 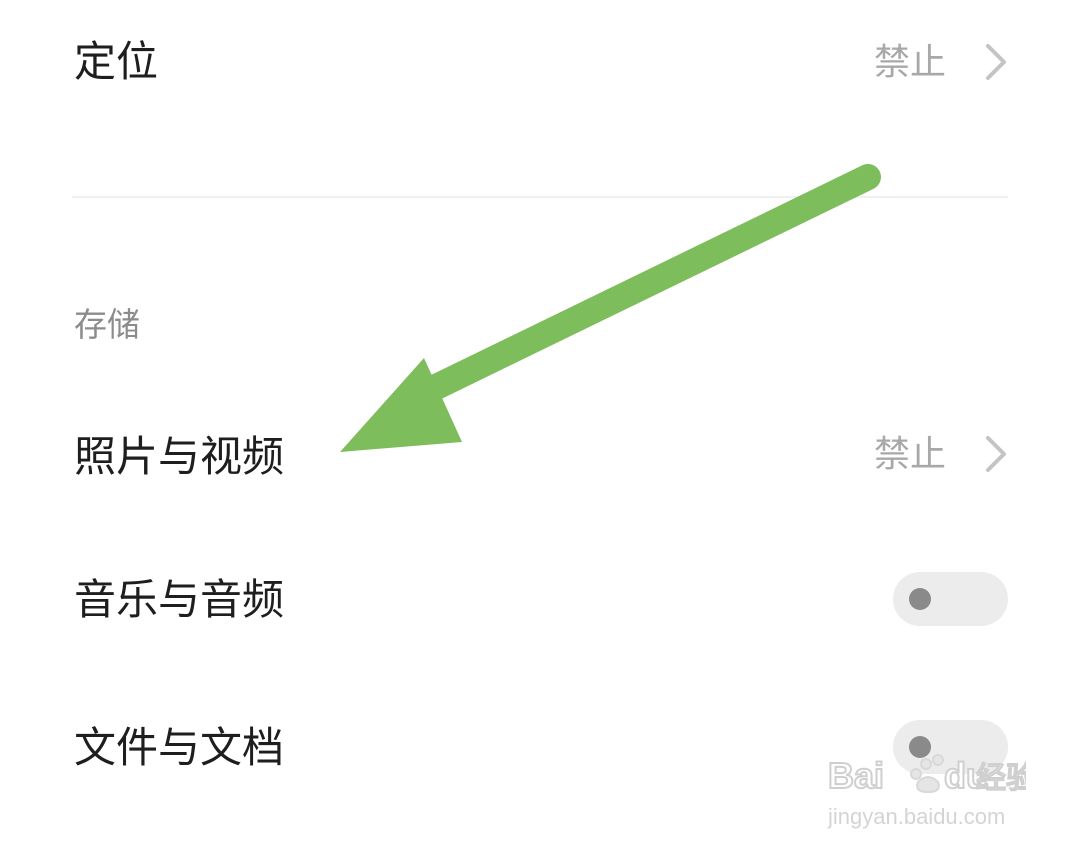 I want to click on location-value: 禁止, so click(x=909, y=62).